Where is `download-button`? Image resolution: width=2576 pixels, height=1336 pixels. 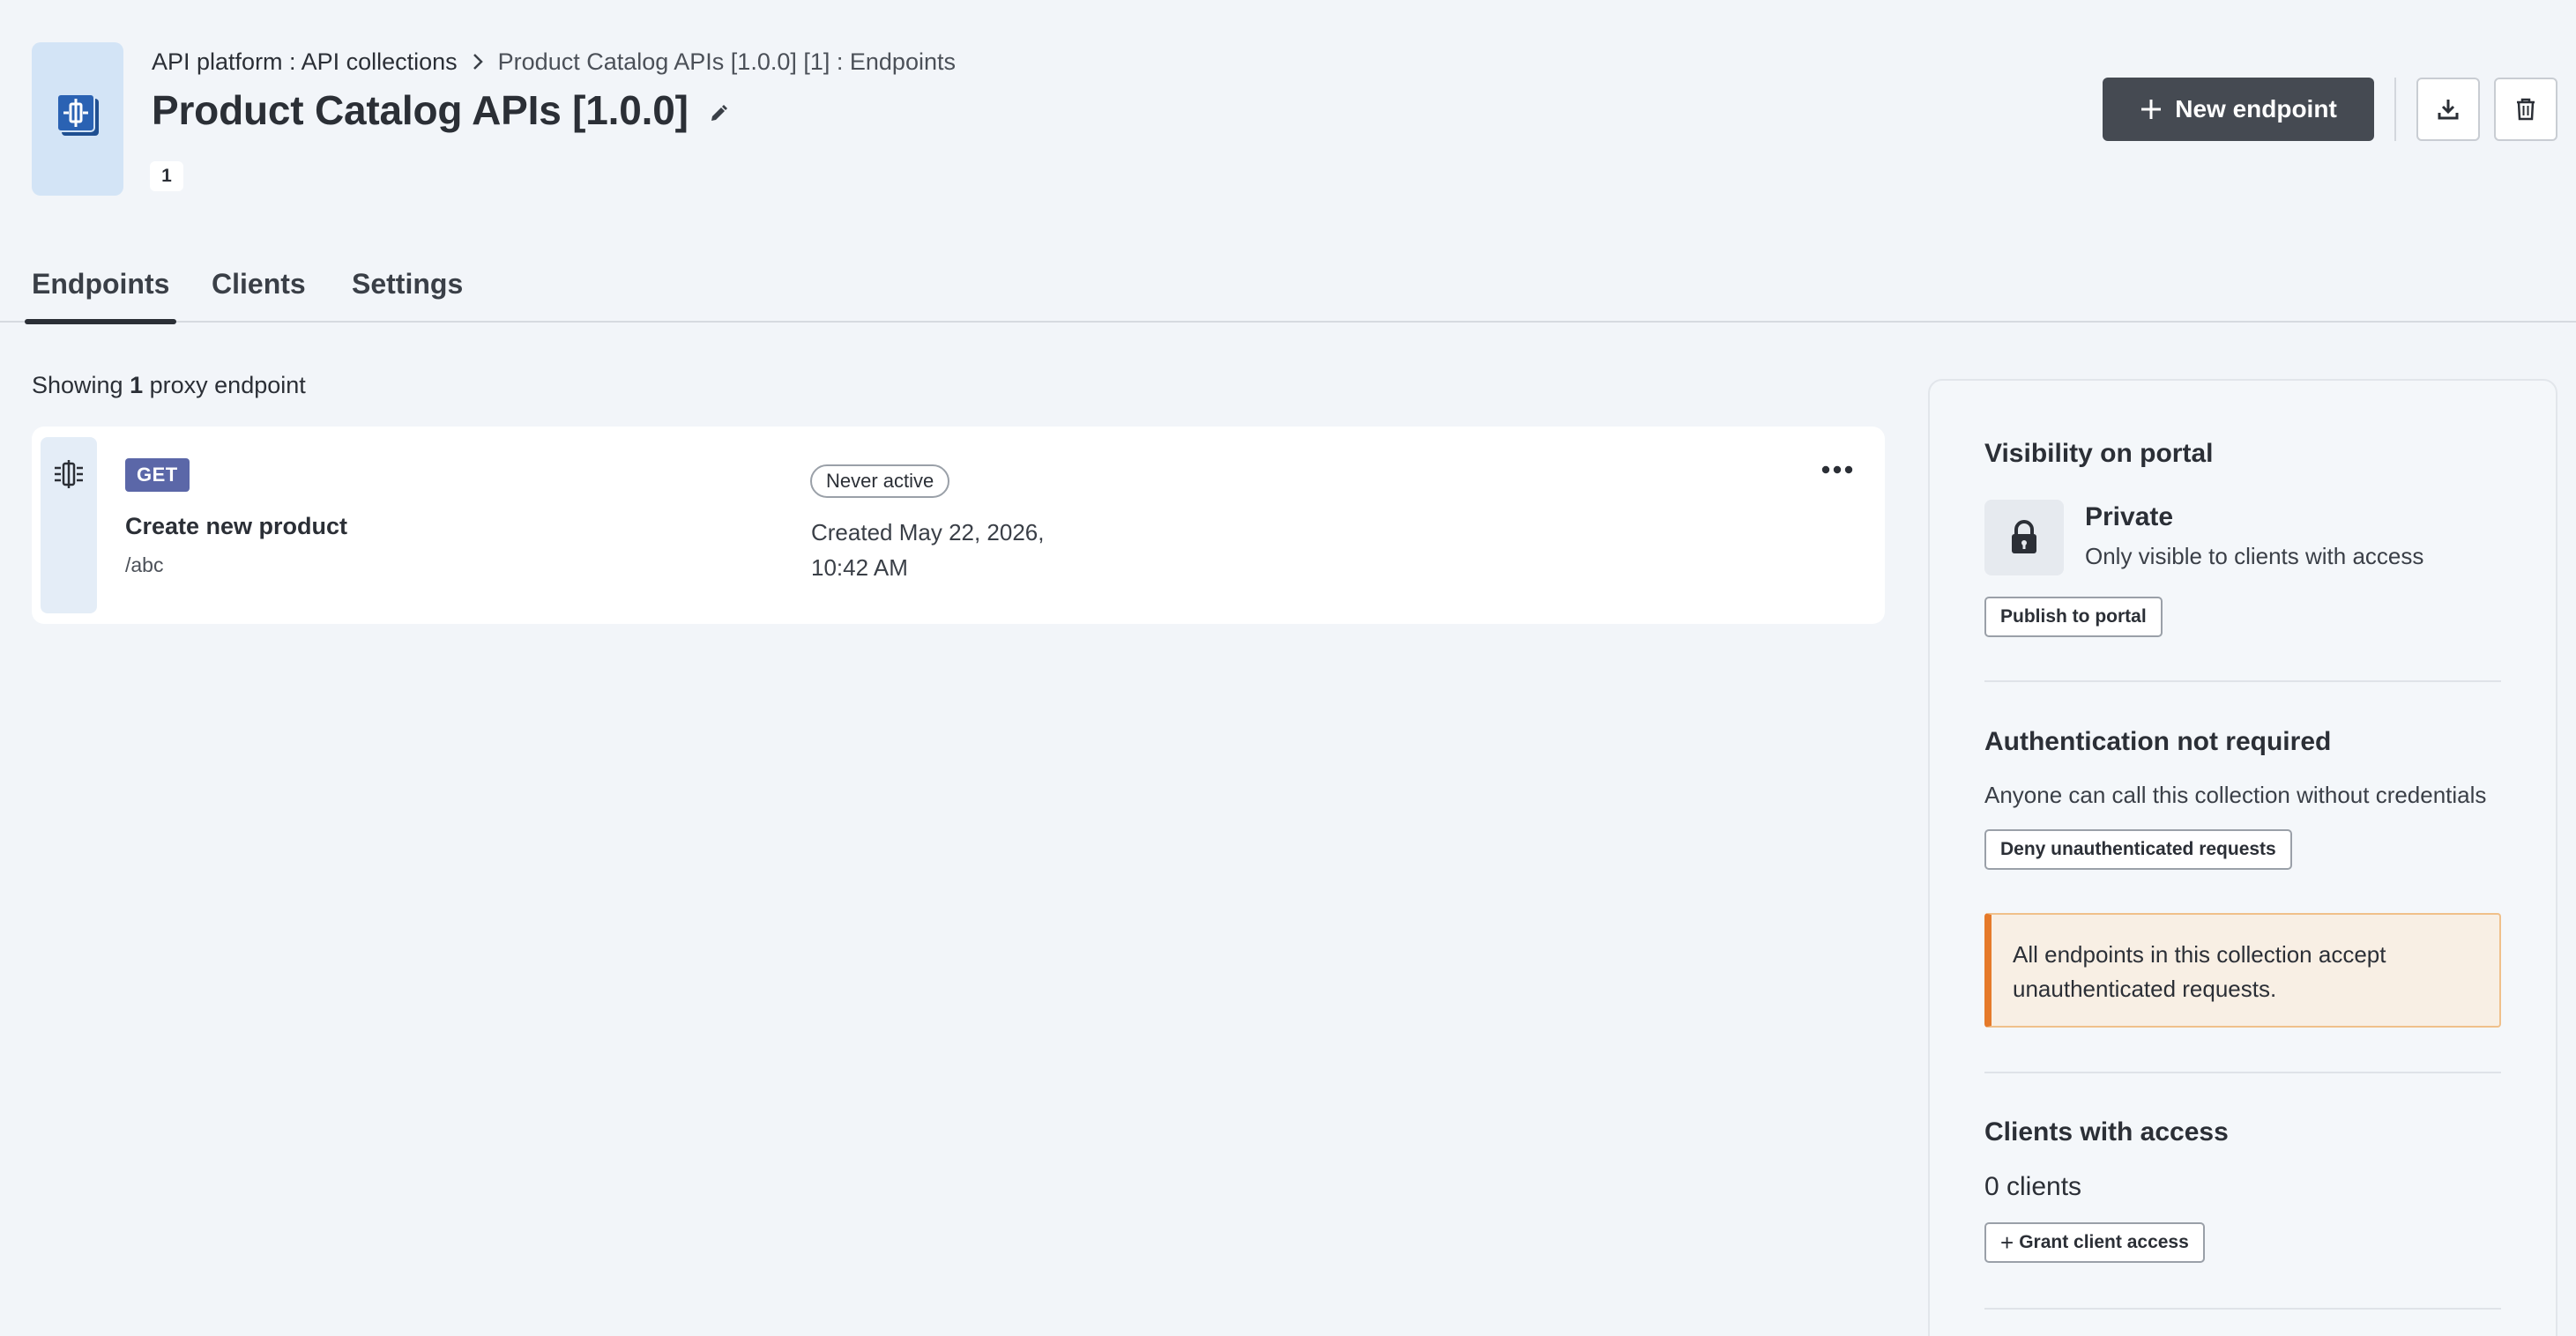 download-button is located at coordinates (2448, 109).